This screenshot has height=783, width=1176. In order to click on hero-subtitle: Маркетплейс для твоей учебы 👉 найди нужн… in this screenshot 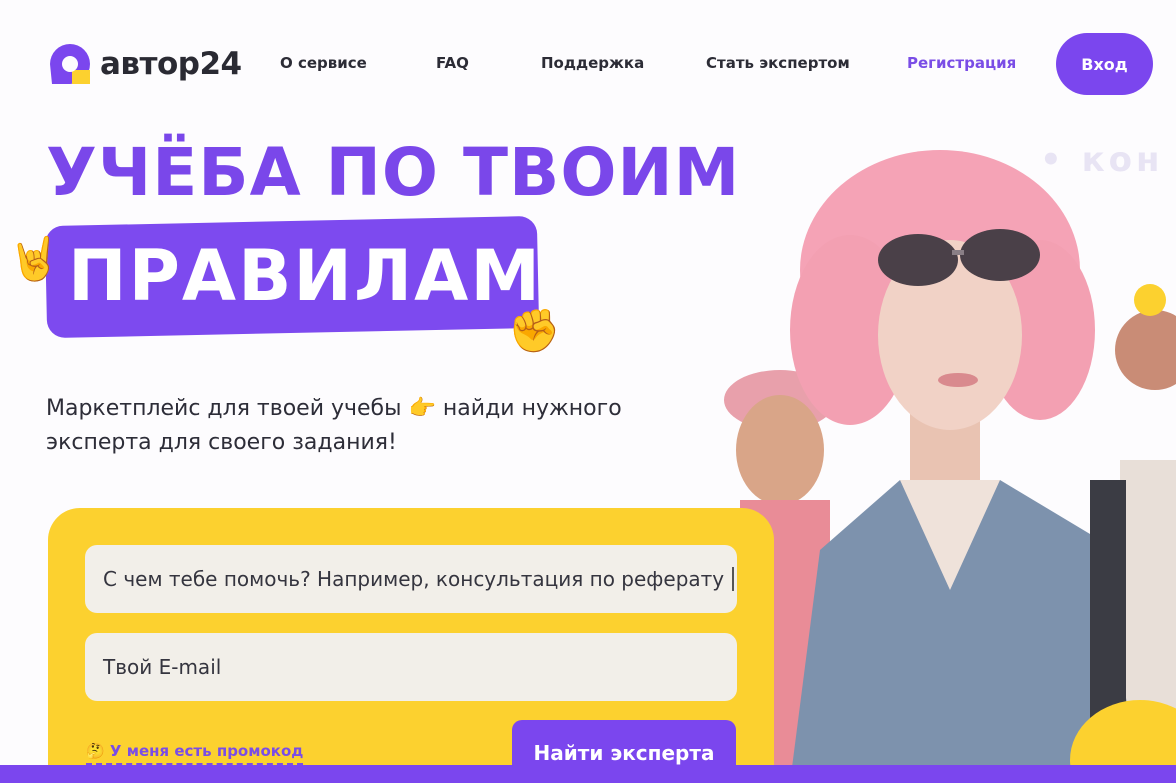, I will do `click(386, 426)`.